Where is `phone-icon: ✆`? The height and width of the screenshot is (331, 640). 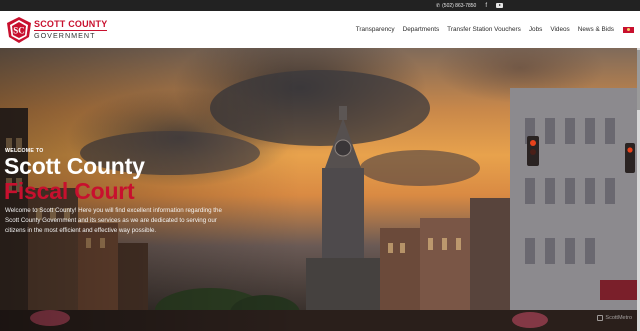 phone-icon: ✆ is located at coordinates (438, 5).